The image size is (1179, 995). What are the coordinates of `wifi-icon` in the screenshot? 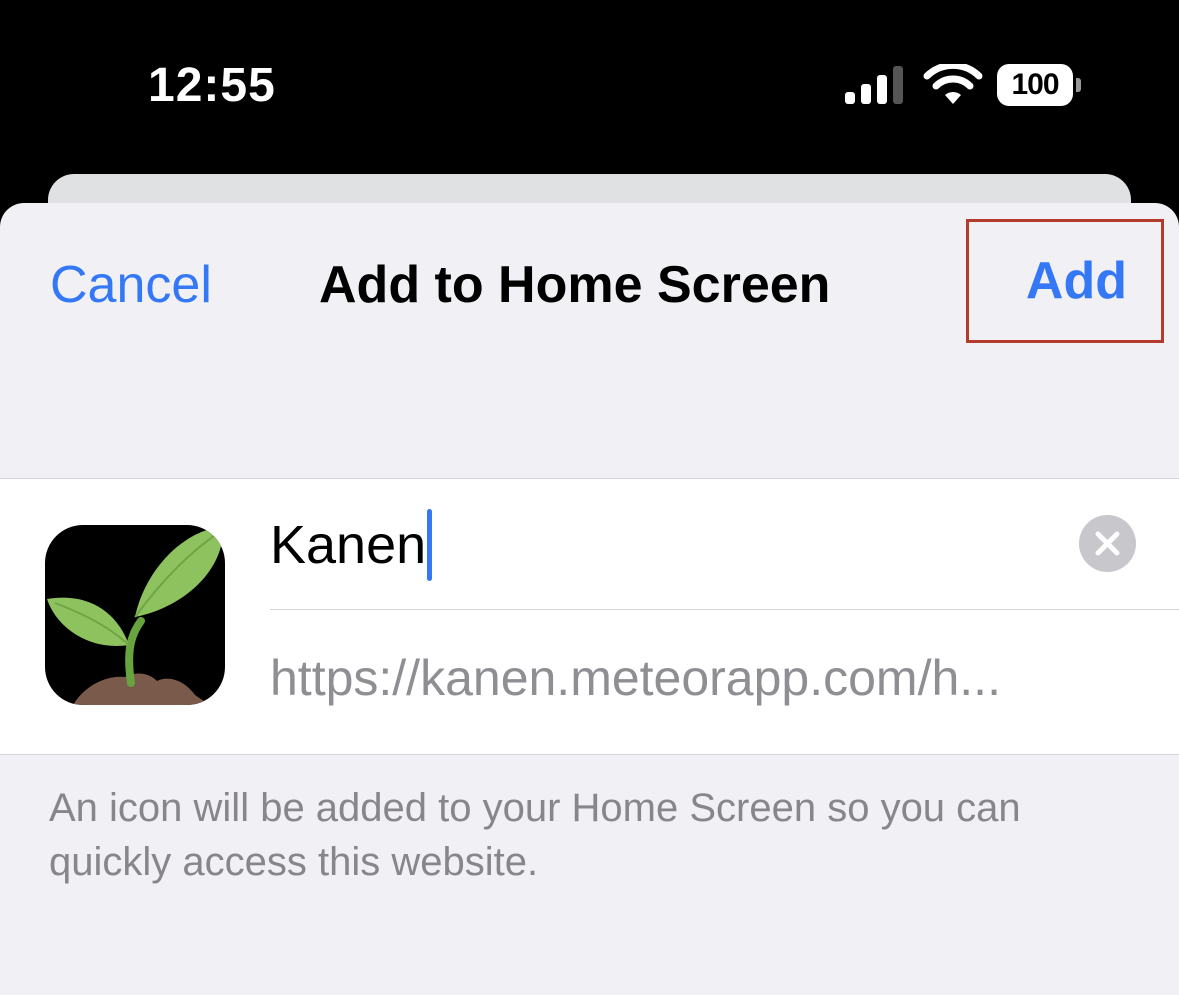 It's located at (953, 84).